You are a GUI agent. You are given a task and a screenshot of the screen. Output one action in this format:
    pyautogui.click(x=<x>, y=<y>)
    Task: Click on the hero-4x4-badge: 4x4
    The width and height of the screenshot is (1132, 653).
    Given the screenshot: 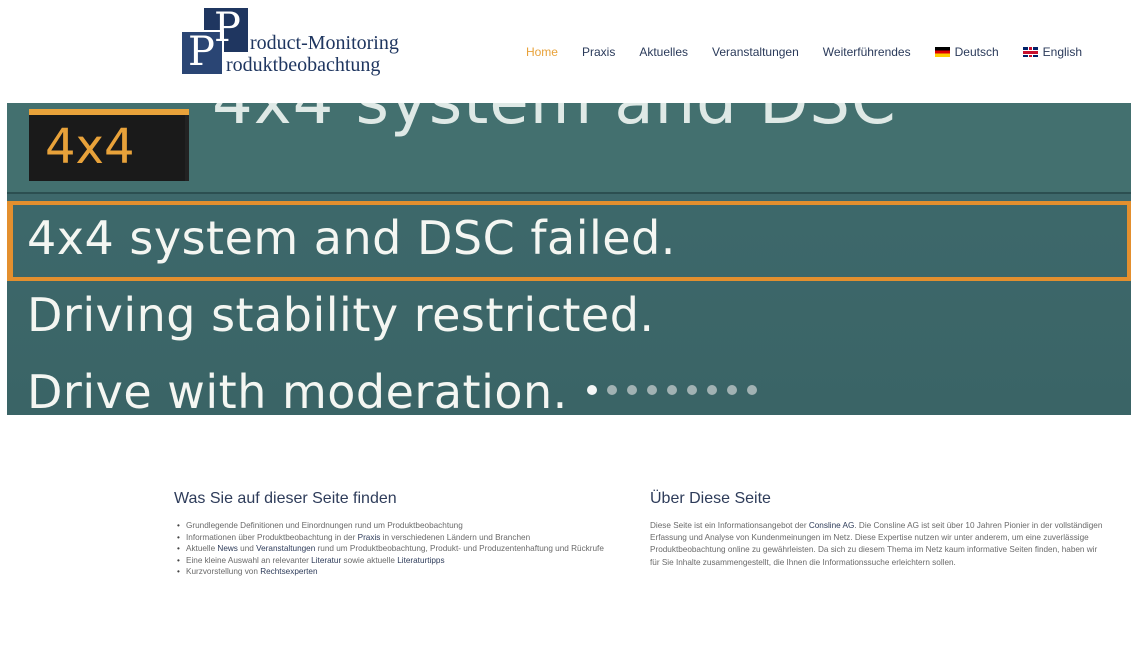 What is the action you would take?
    pyautogui.click(x=109, y=145)
    